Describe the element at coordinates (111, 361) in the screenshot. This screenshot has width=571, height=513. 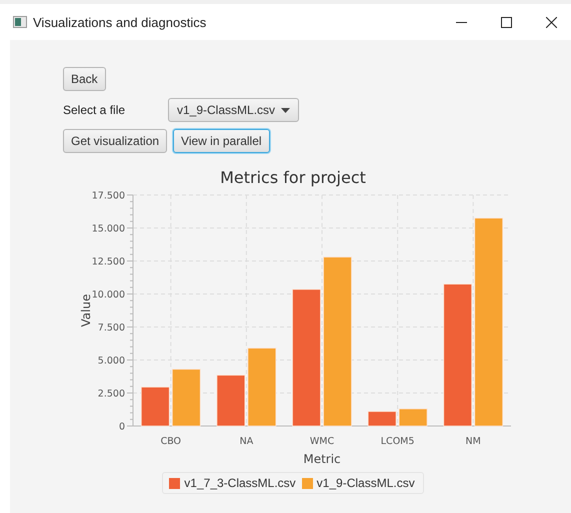
I see `y-tick-label: 5.000` at that location.